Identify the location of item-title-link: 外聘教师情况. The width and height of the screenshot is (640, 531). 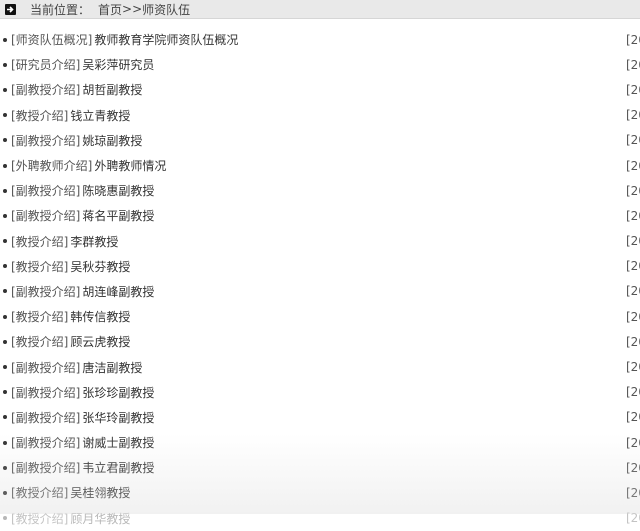
(130, 165).